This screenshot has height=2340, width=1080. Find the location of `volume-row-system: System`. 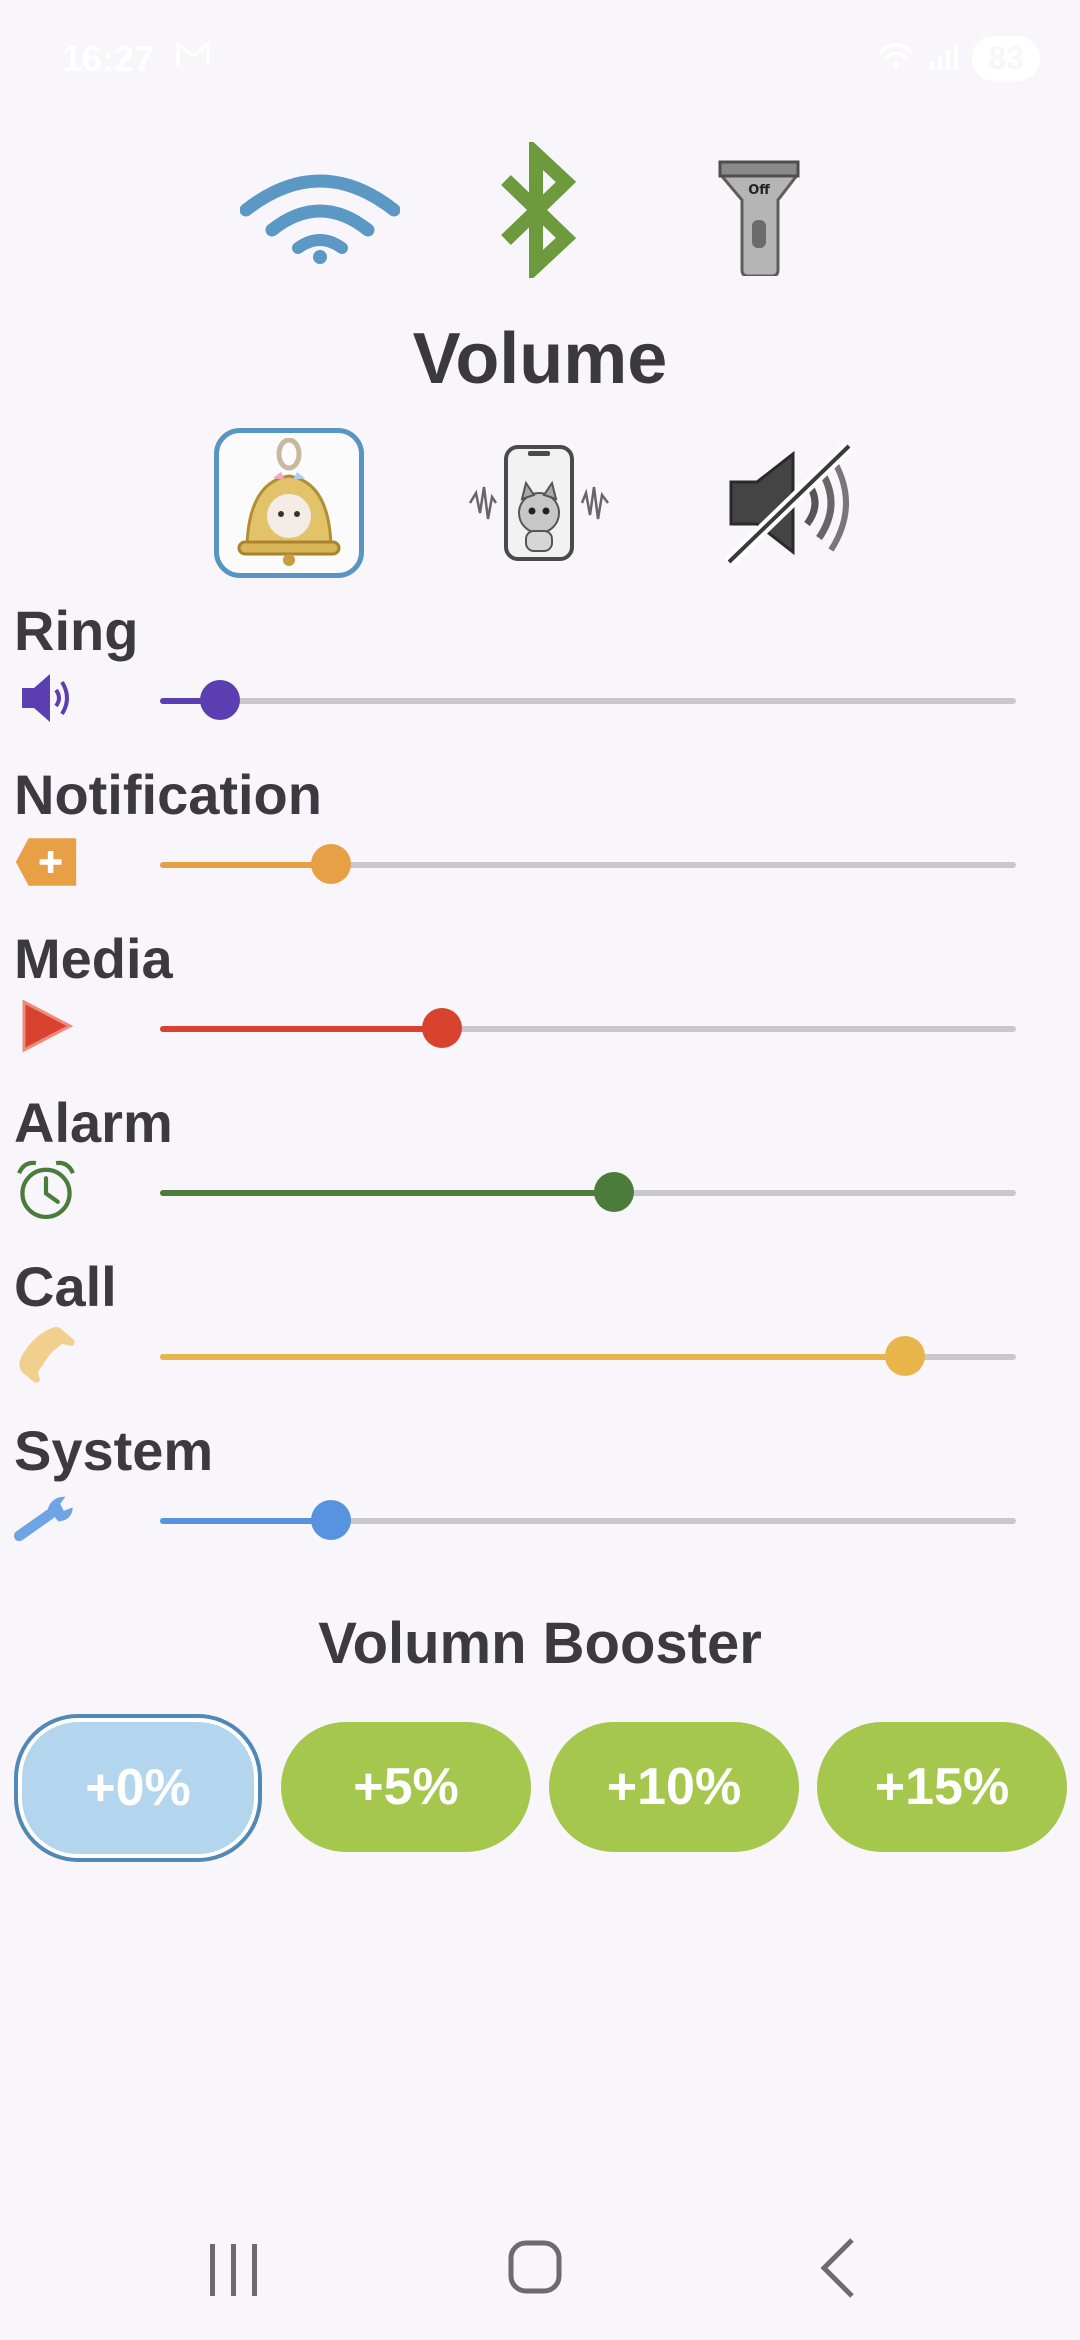

volume-row-system: System is located at coordinates (540, 1500).